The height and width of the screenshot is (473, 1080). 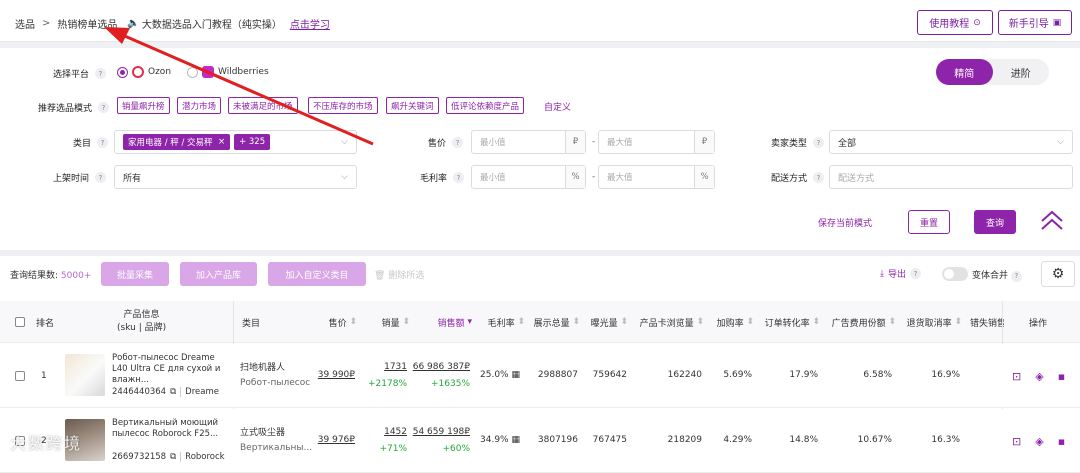 What do you see at coordinates (204, 23) in the screenshot?
I see `tutorial-link: 🔈 大数据选品入门教程（纯实操）` at bounding box center [204, 23].